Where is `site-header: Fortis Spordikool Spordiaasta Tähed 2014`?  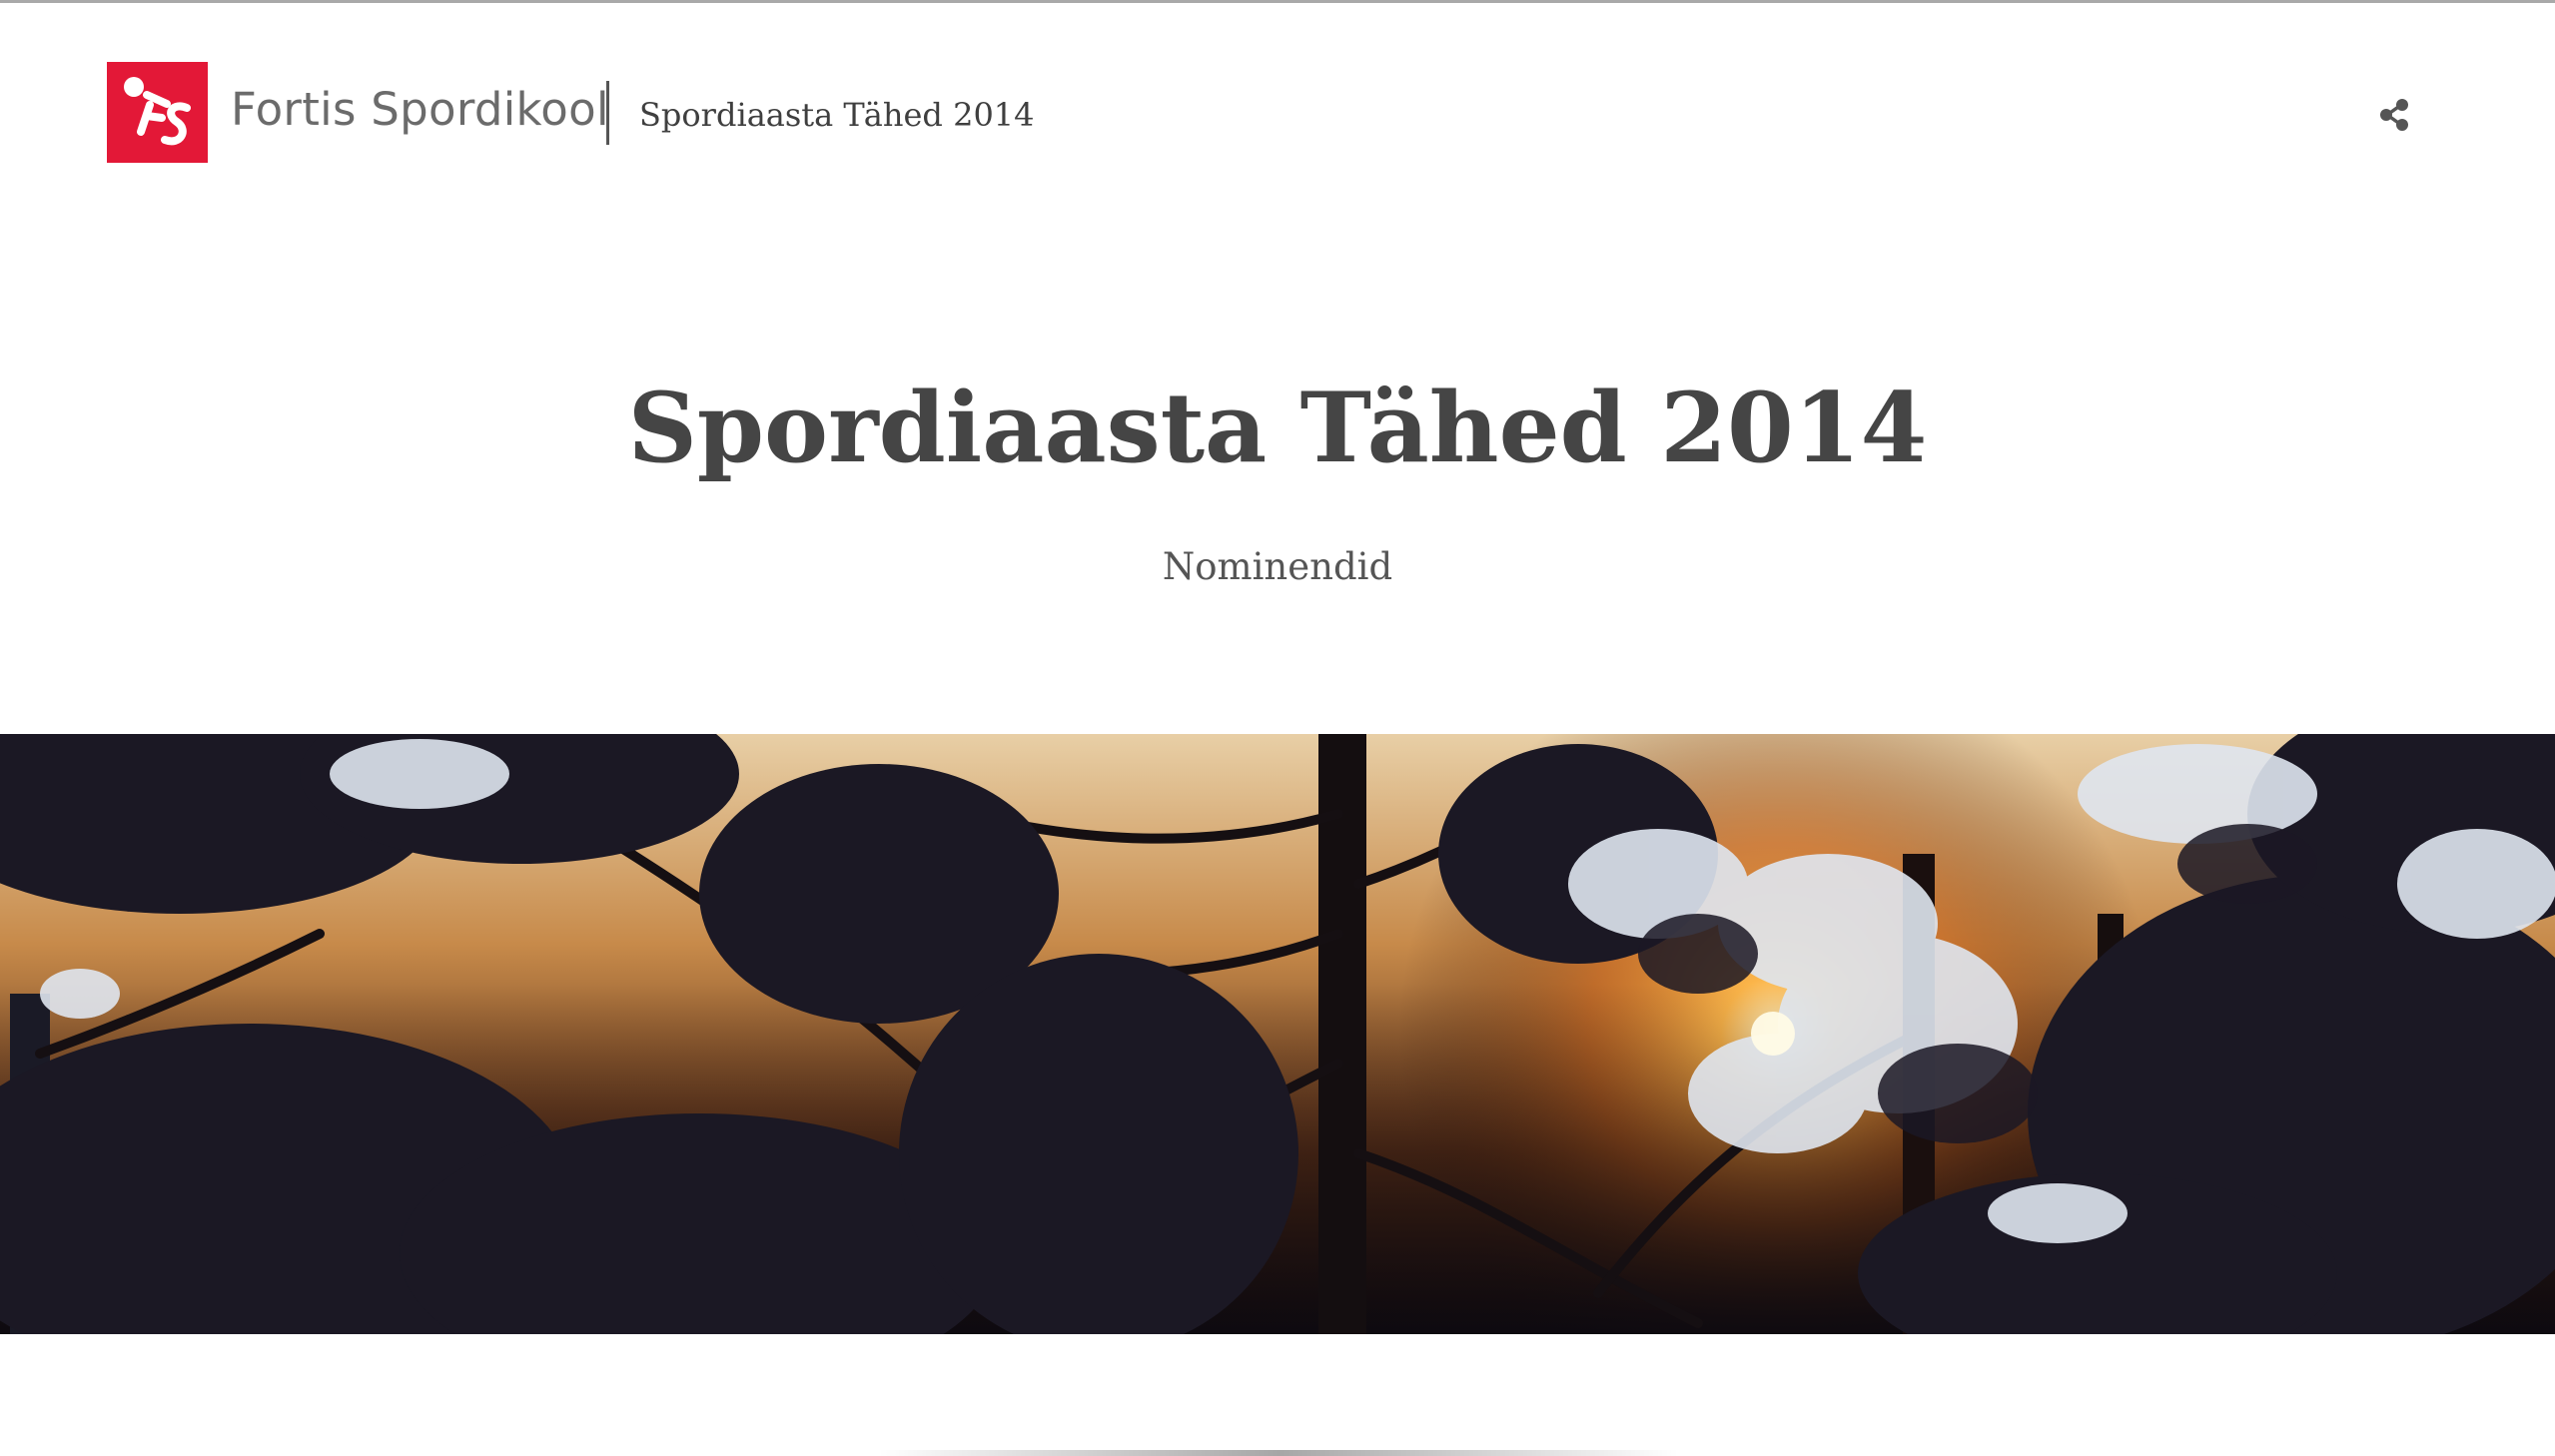
site-header: Fortis Spordikool Spordiaasta Tähed 2014 is located at coordinates (1277, 110).